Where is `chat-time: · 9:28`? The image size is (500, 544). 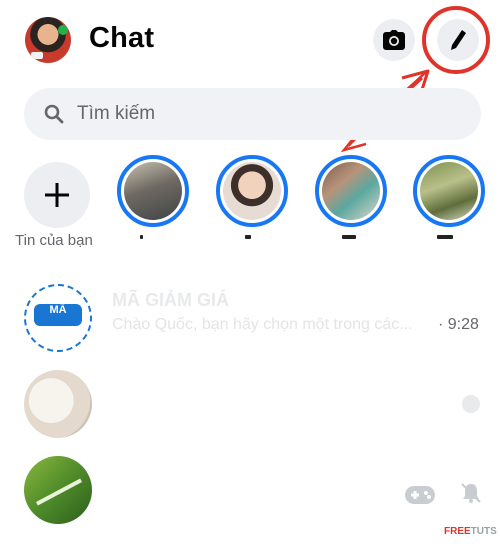 chat-time: · 9:28 is located at coordinates (458, 324).